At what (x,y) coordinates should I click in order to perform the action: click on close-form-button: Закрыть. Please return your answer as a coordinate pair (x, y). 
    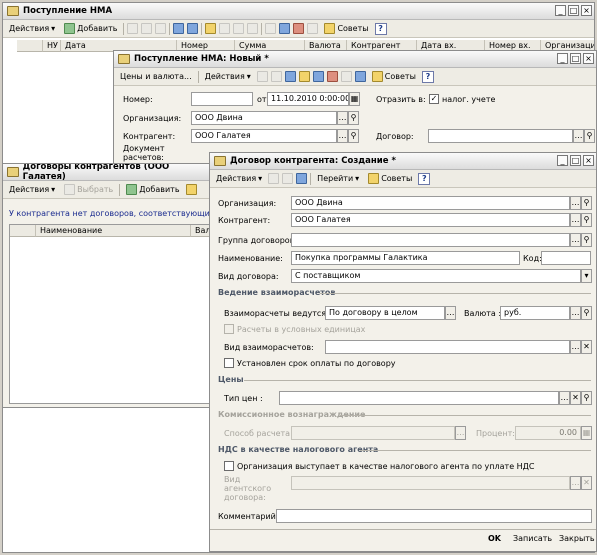
    Looking at the image, I should click on (575, 538).